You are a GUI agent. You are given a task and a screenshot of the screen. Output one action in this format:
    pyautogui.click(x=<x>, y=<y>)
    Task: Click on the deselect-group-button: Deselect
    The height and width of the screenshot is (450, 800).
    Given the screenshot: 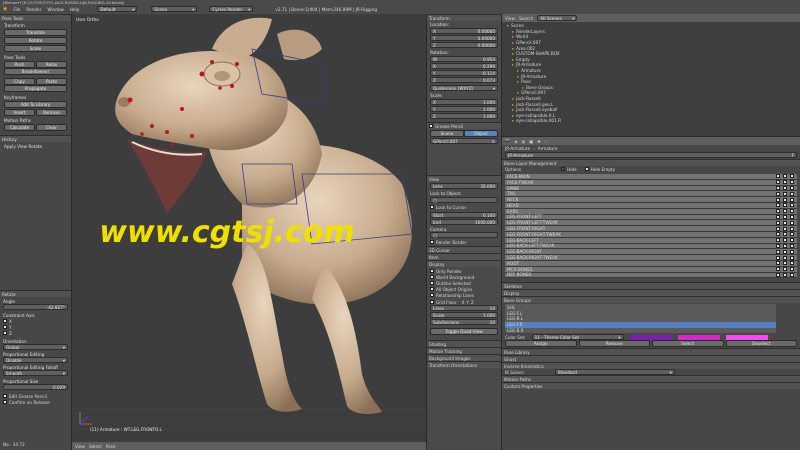 What is the action you would take?
    pyautogui.click(x=761, y=343)
    